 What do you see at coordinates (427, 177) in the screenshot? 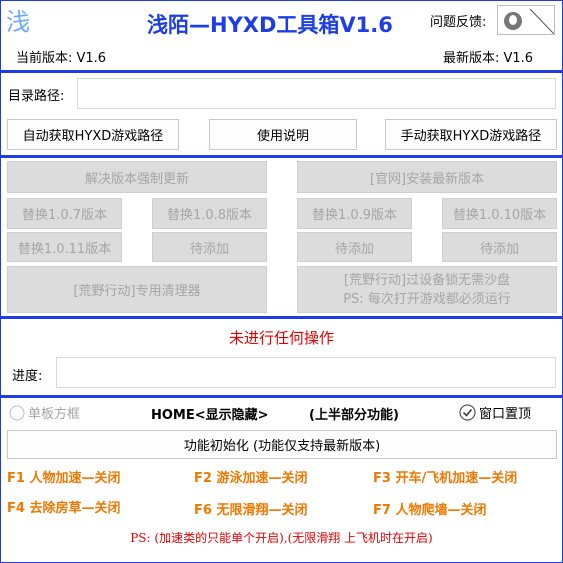
I see `official-install-button: [官网]安装最新版本` at bounding box center [427, 177].